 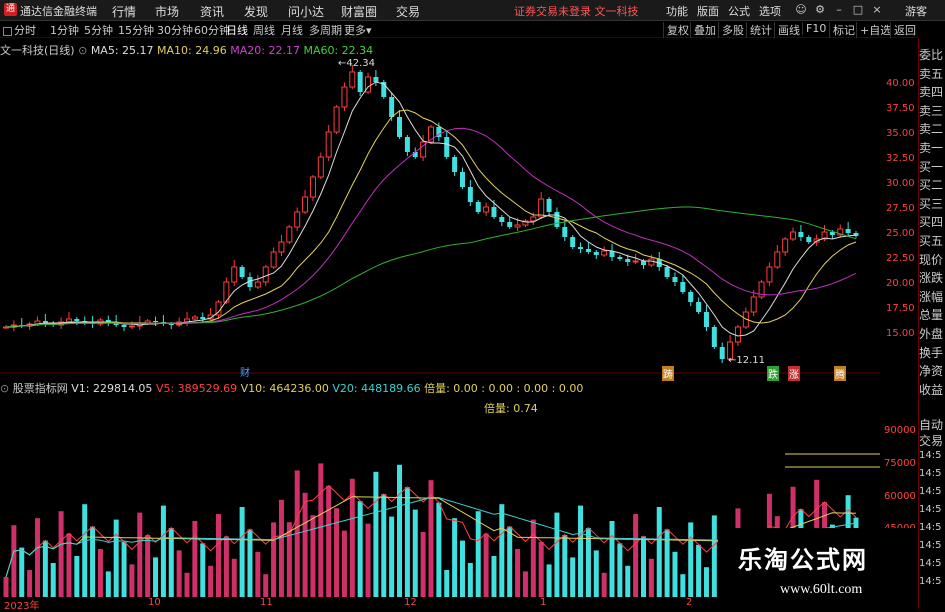 What do you see at coordinates (931, 92) in the screenshot?
I see `panel-field: 卖四` at bounding box center [931, 92].